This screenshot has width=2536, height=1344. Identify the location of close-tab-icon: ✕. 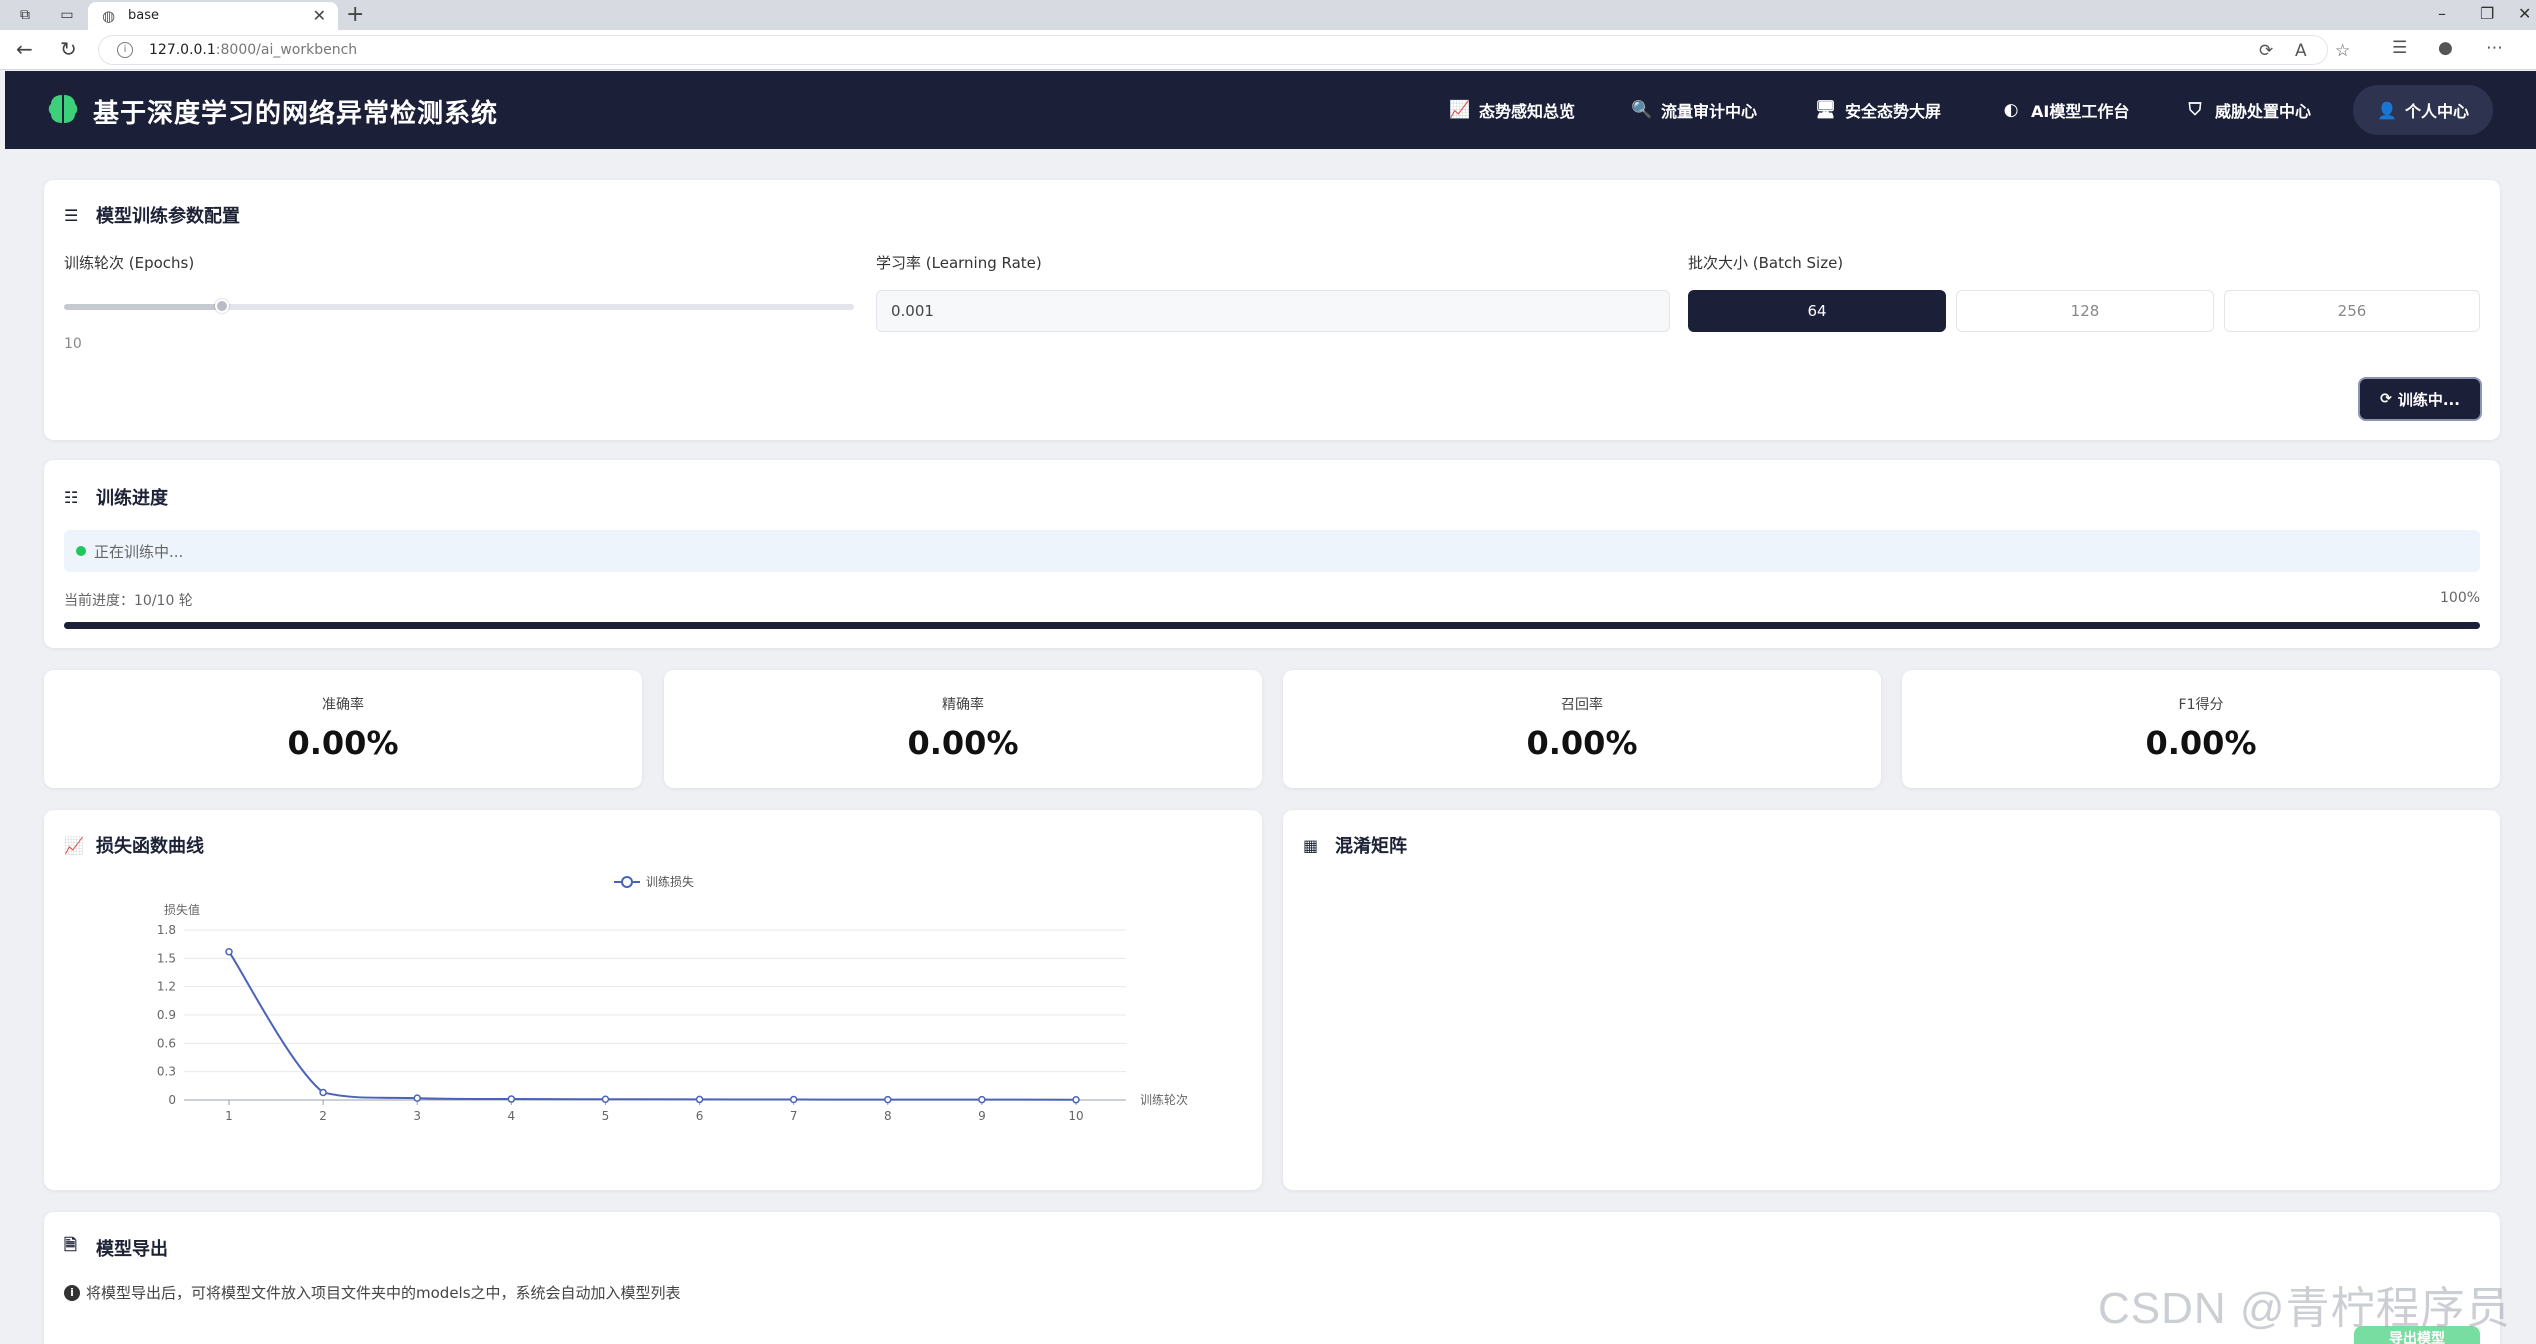
(319, 15).